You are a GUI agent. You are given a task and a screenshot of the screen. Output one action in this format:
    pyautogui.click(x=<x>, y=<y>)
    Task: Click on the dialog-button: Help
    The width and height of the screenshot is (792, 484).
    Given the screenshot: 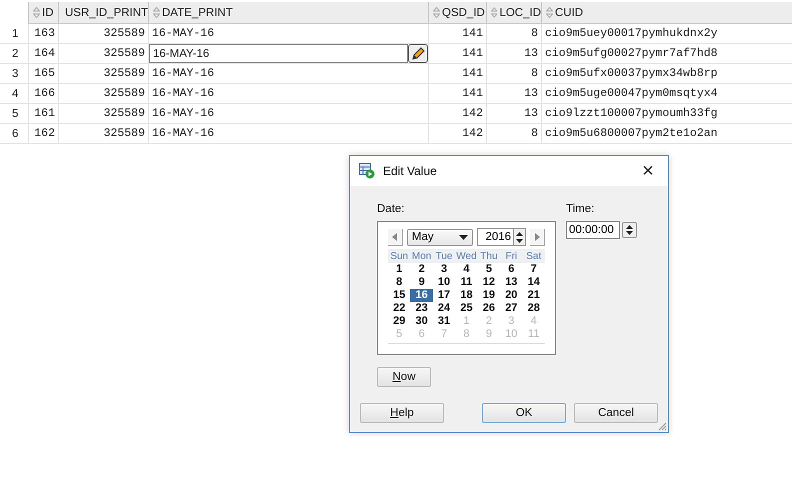 What is the action you would take?
    pyautogui.click(x=402, y=413)
    